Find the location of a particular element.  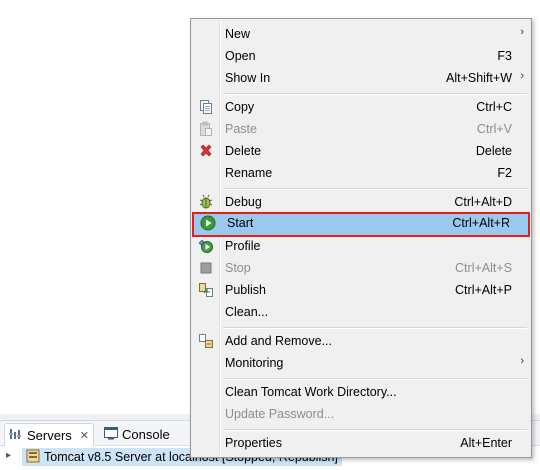

menu-item-new: New › is located at coordinates (361, 34).